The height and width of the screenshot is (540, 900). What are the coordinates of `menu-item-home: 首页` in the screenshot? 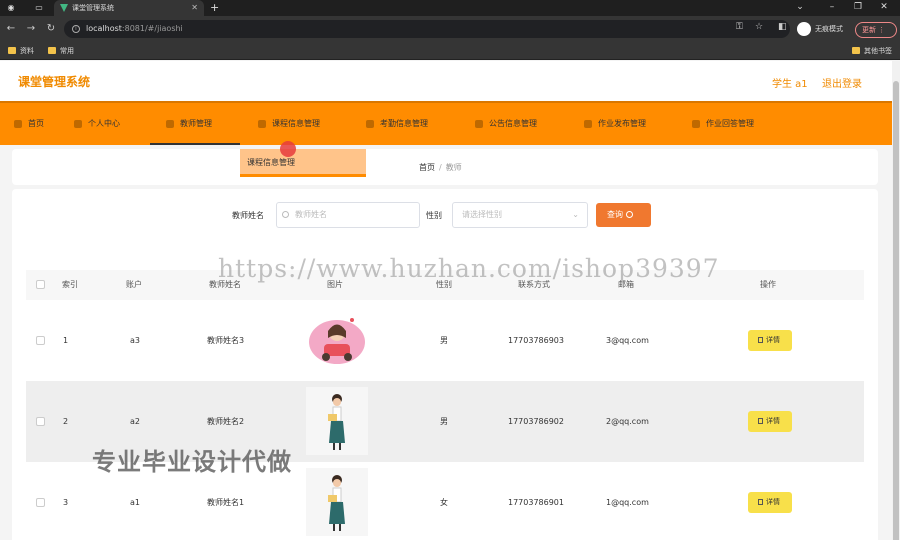 It's located at (29, 124).